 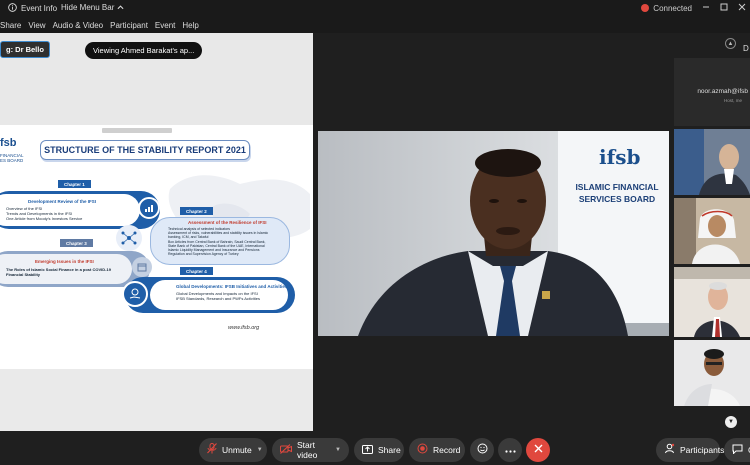 What do you see at coordinates (120, 7) in the screenshot?
I see `chevron-up-icon` at bounding box center [120, 7].